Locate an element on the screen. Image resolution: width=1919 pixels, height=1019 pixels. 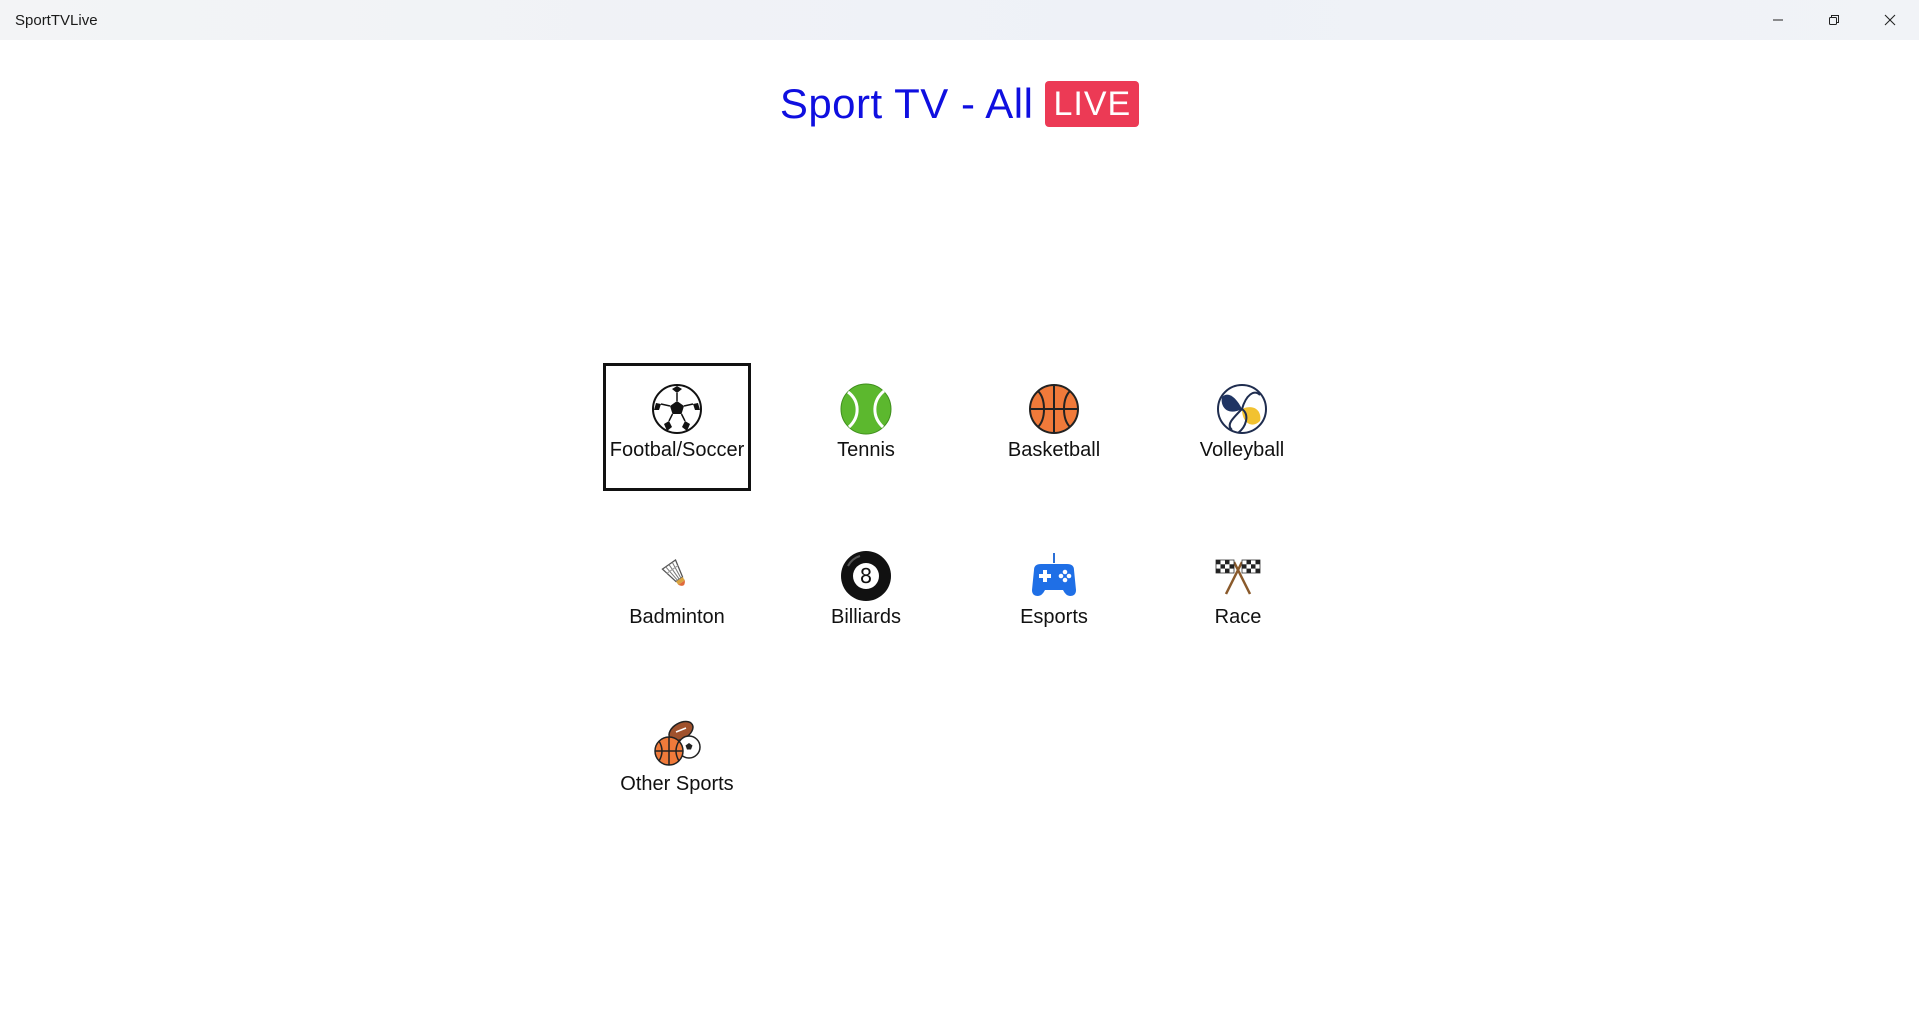
volleyball-icon is located at coordinates (1242, 409).